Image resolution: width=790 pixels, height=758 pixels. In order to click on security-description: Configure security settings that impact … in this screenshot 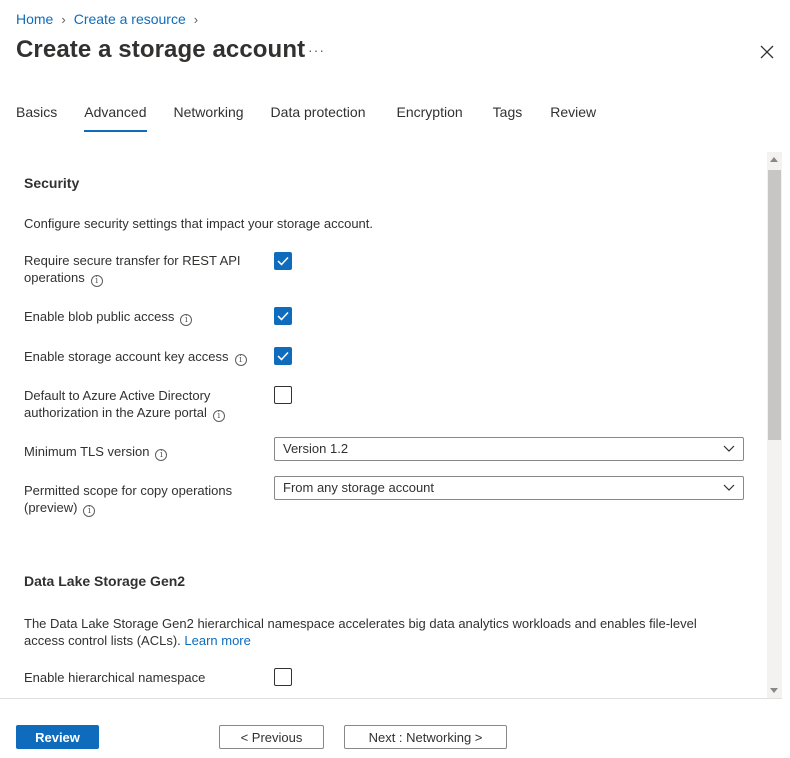, I will do `click(199, 223)`.